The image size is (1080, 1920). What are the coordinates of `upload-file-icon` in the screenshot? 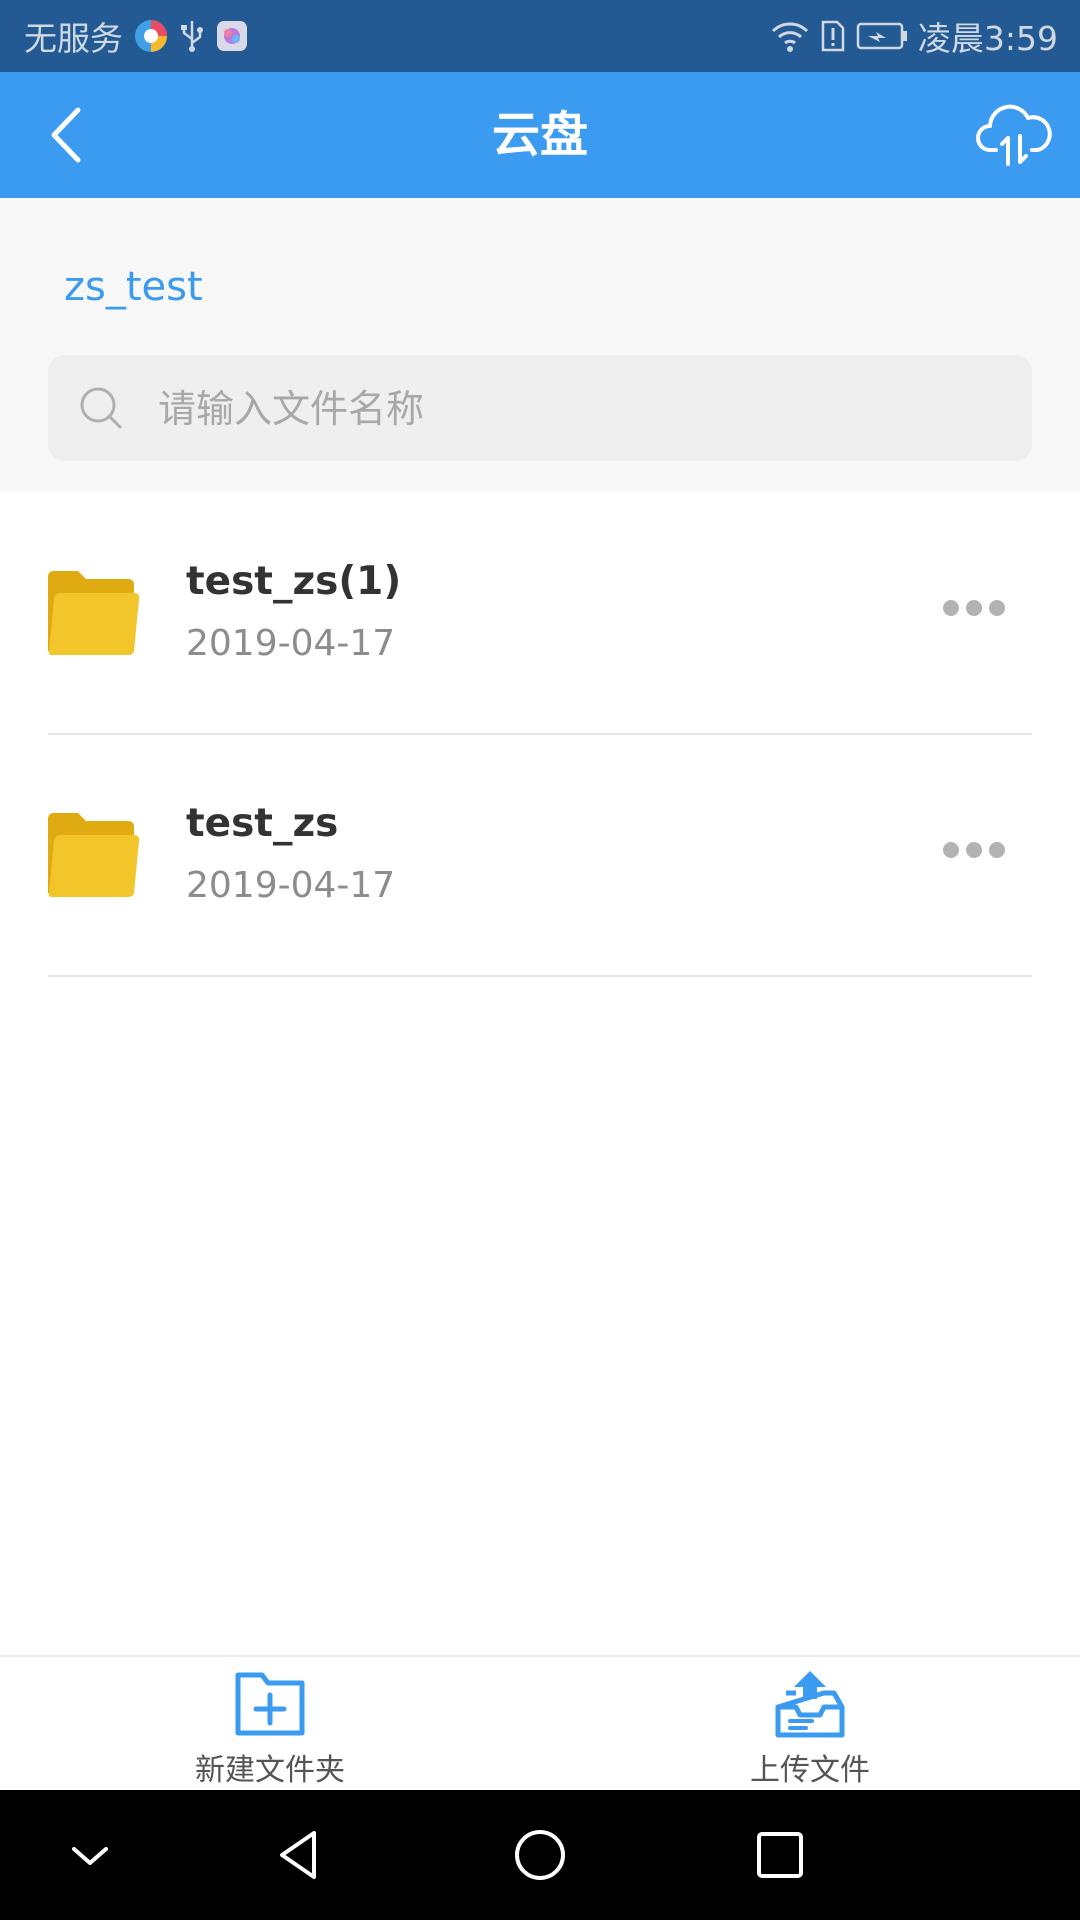 It's located at (810, 1704).